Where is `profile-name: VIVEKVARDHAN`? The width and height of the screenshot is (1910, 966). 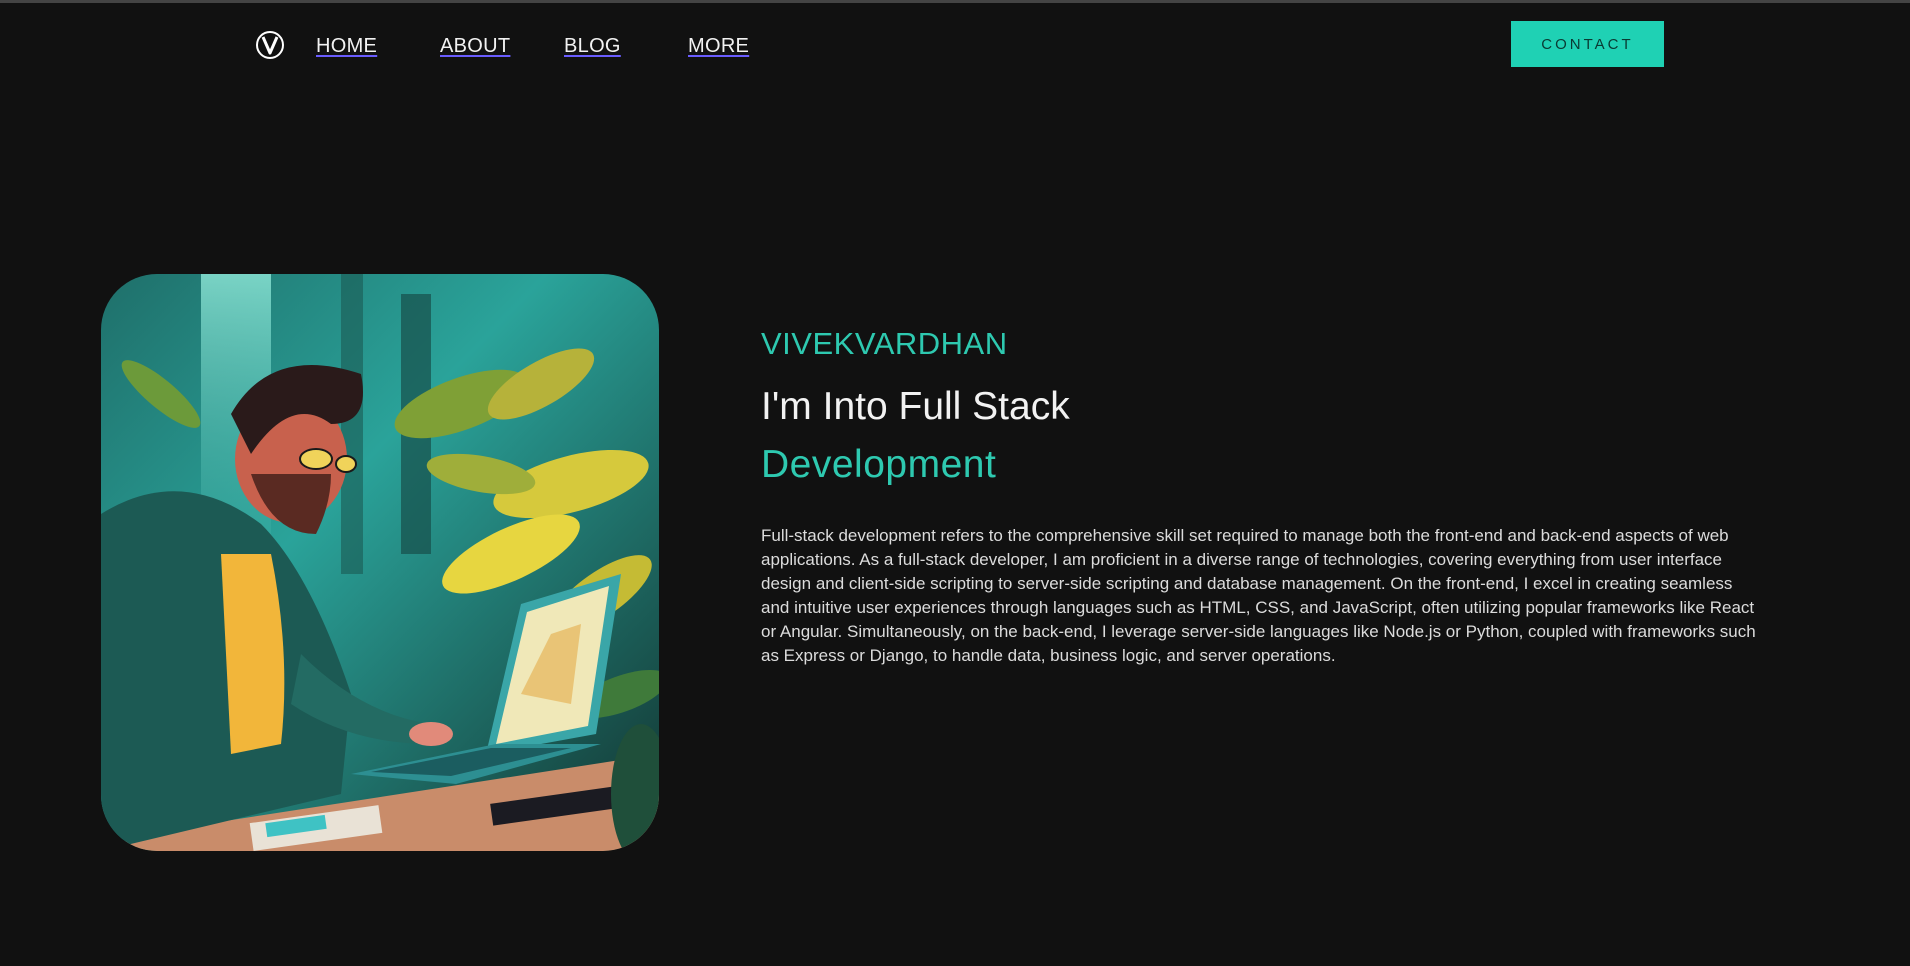
profile-name: VIVEKVARDHAN is located at coordinates (884, 343).